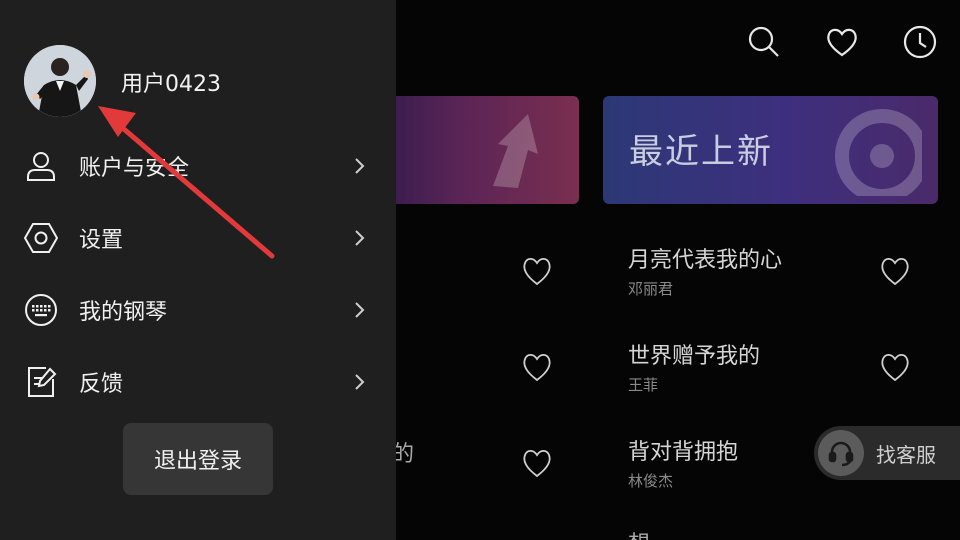 The image size is (960, 540). Describe the element at coordinates (878, 152) in the screenshot. I see `vinyl-icon` at that location.